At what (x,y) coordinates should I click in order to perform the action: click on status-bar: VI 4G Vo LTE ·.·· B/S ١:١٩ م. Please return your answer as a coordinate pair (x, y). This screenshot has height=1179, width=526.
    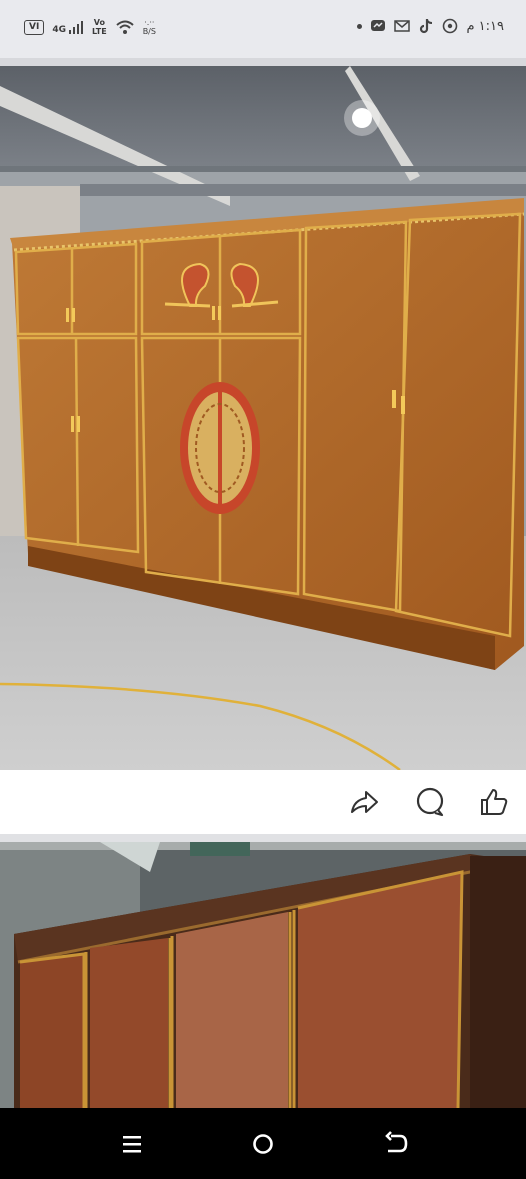
    Looking at the image, I should click on (263, 29).